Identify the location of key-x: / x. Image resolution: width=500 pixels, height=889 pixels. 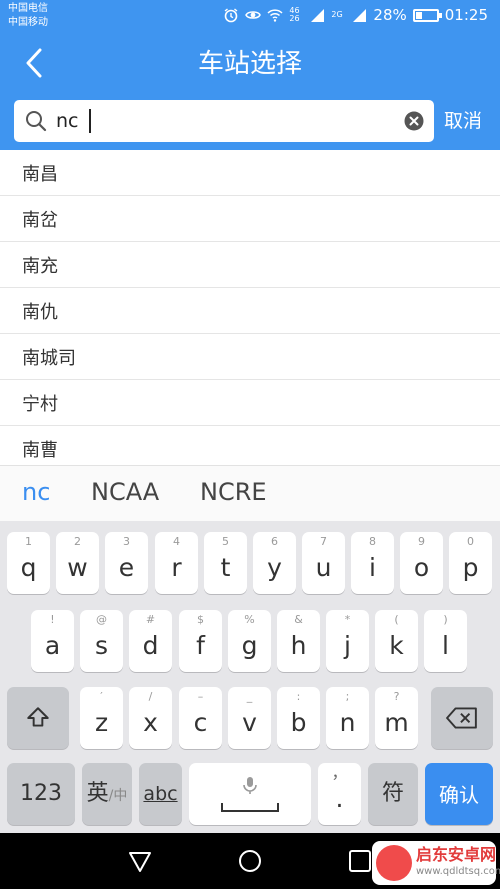
(150, 718).